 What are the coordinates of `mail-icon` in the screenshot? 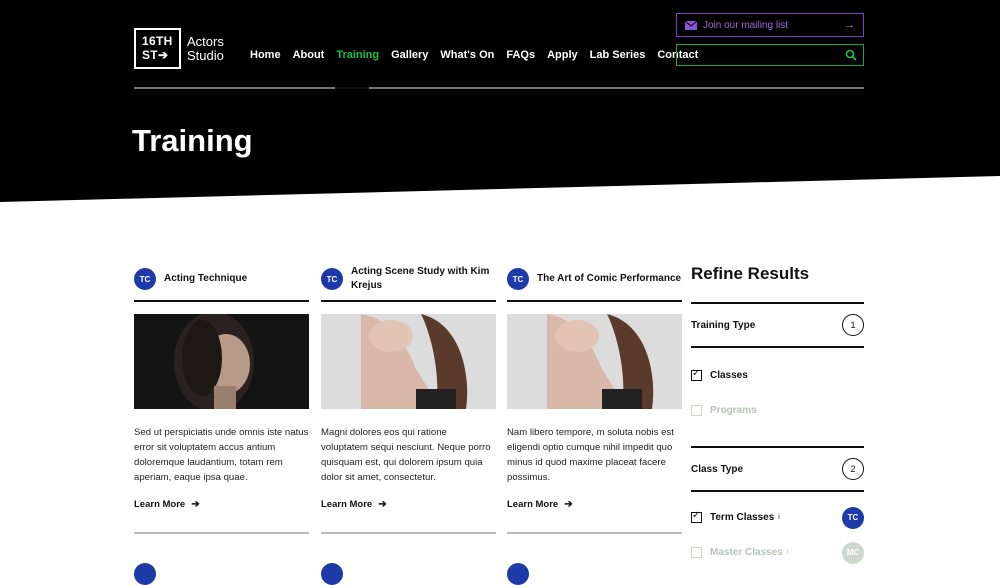 It's located at (691, 25).